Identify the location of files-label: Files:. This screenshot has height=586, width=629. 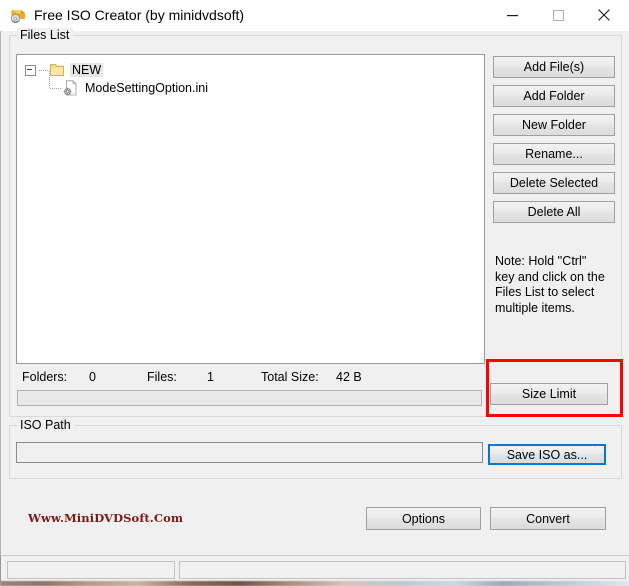
(162, 377).